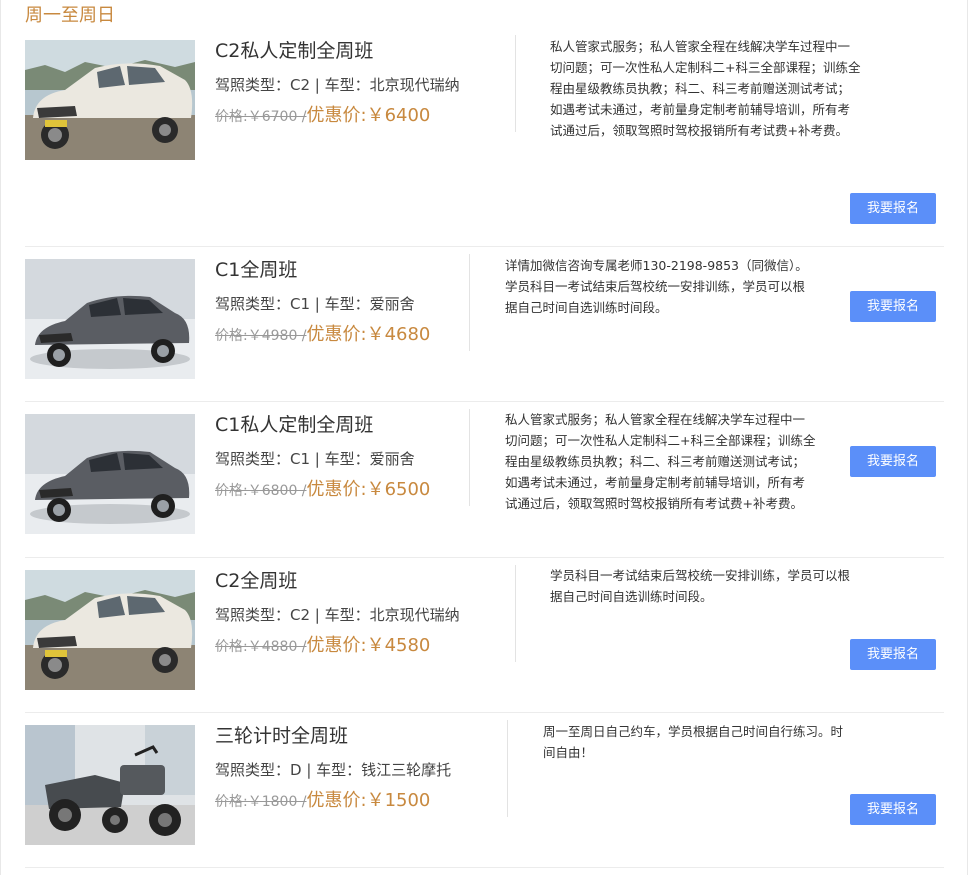  I want to click on discount-price: 优惠价:￥4680, so click(368, 334).